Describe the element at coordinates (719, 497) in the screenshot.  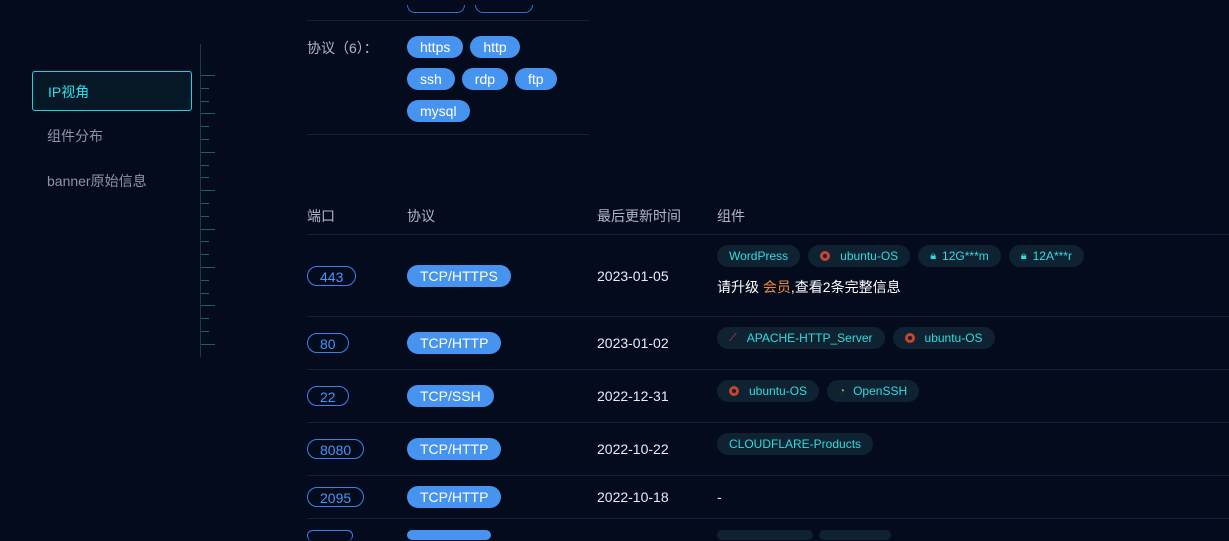
I see `component-empty: -` at that location.